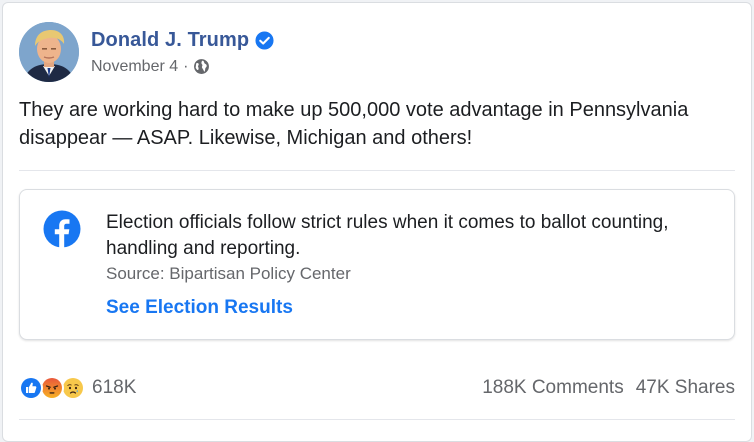 This screenshot has width=754, height=442. What do you see at coordinates (685, 388) in the screenshot?
I see `shares-count: 47K Shares` at bounding box center [685, 388].